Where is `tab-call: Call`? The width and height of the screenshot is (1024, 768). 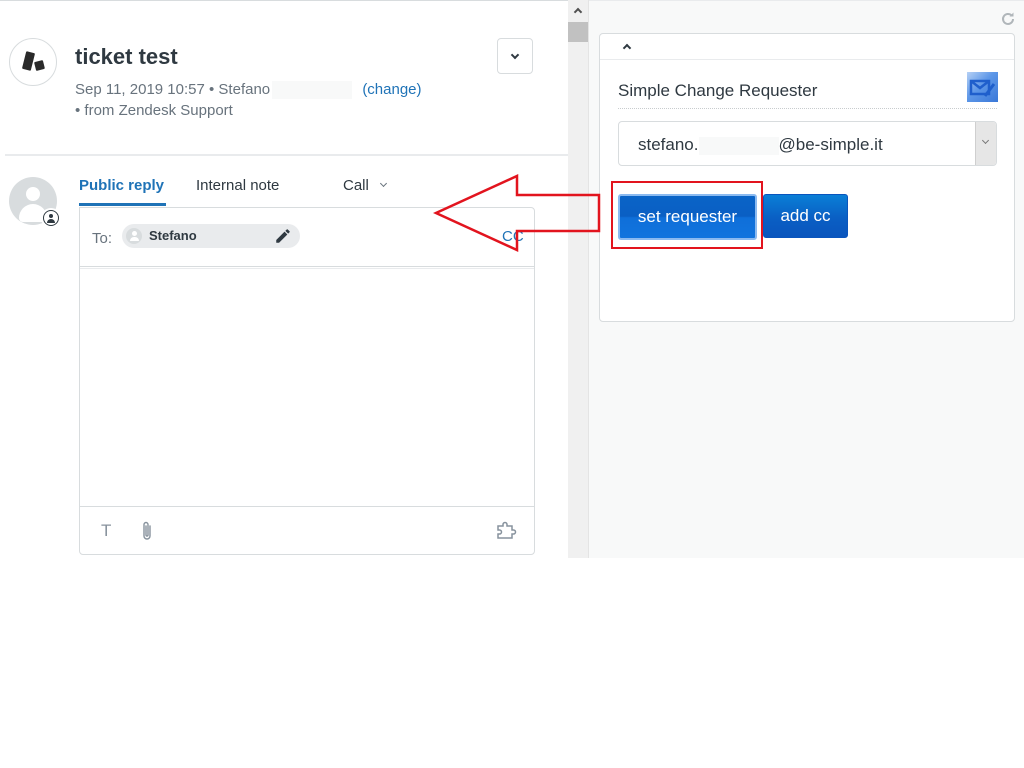
tab-call: Call is located at coordinates (365, 185).